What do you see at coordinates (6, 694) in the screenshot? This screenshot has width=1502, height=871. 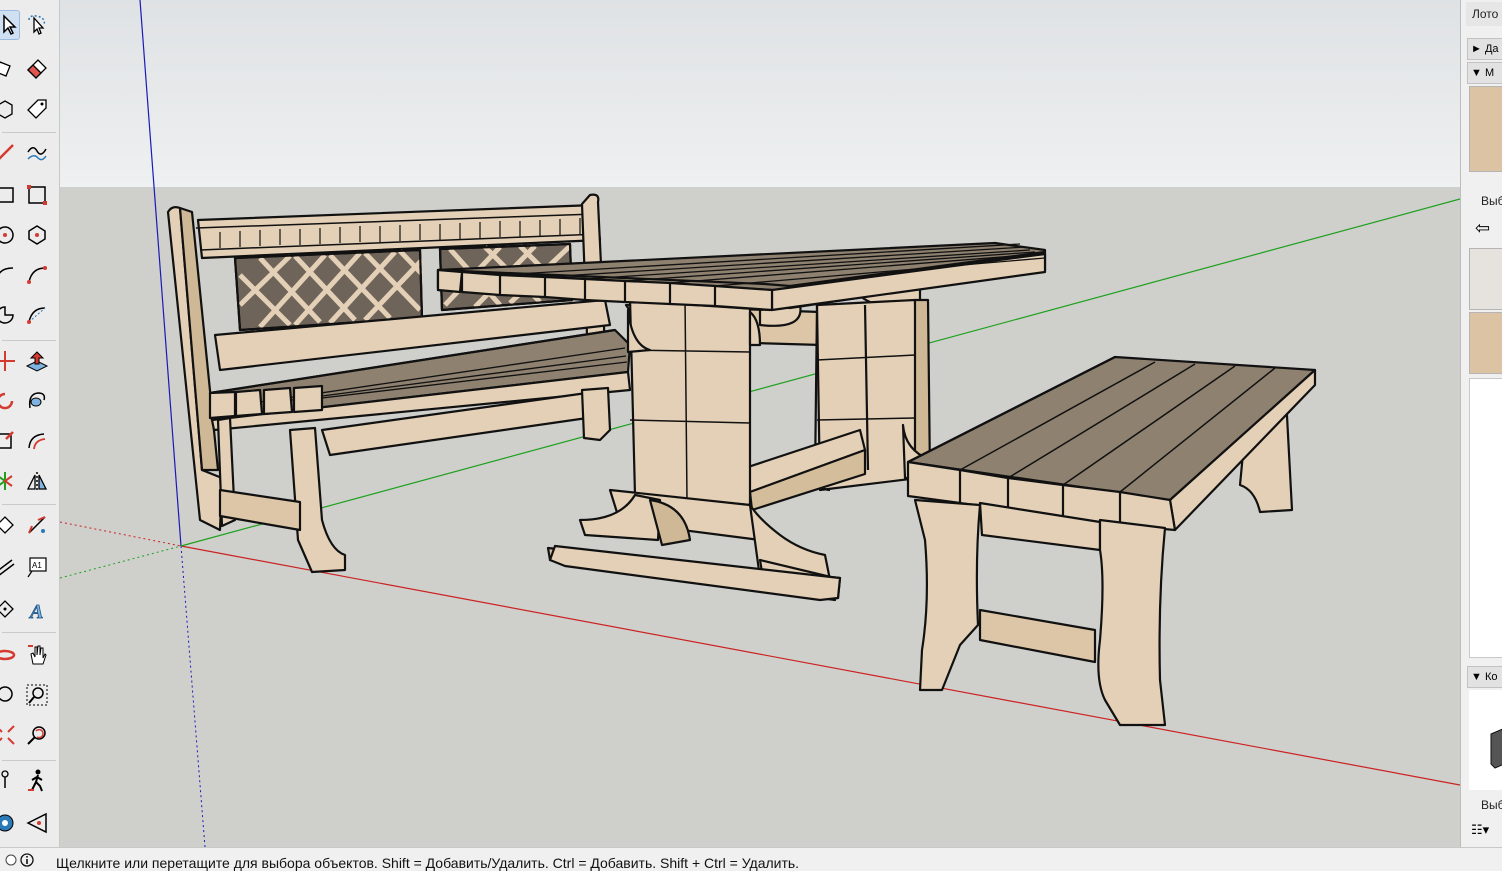 I see `zoom-tool-icon` at bounding box center [6, 694].